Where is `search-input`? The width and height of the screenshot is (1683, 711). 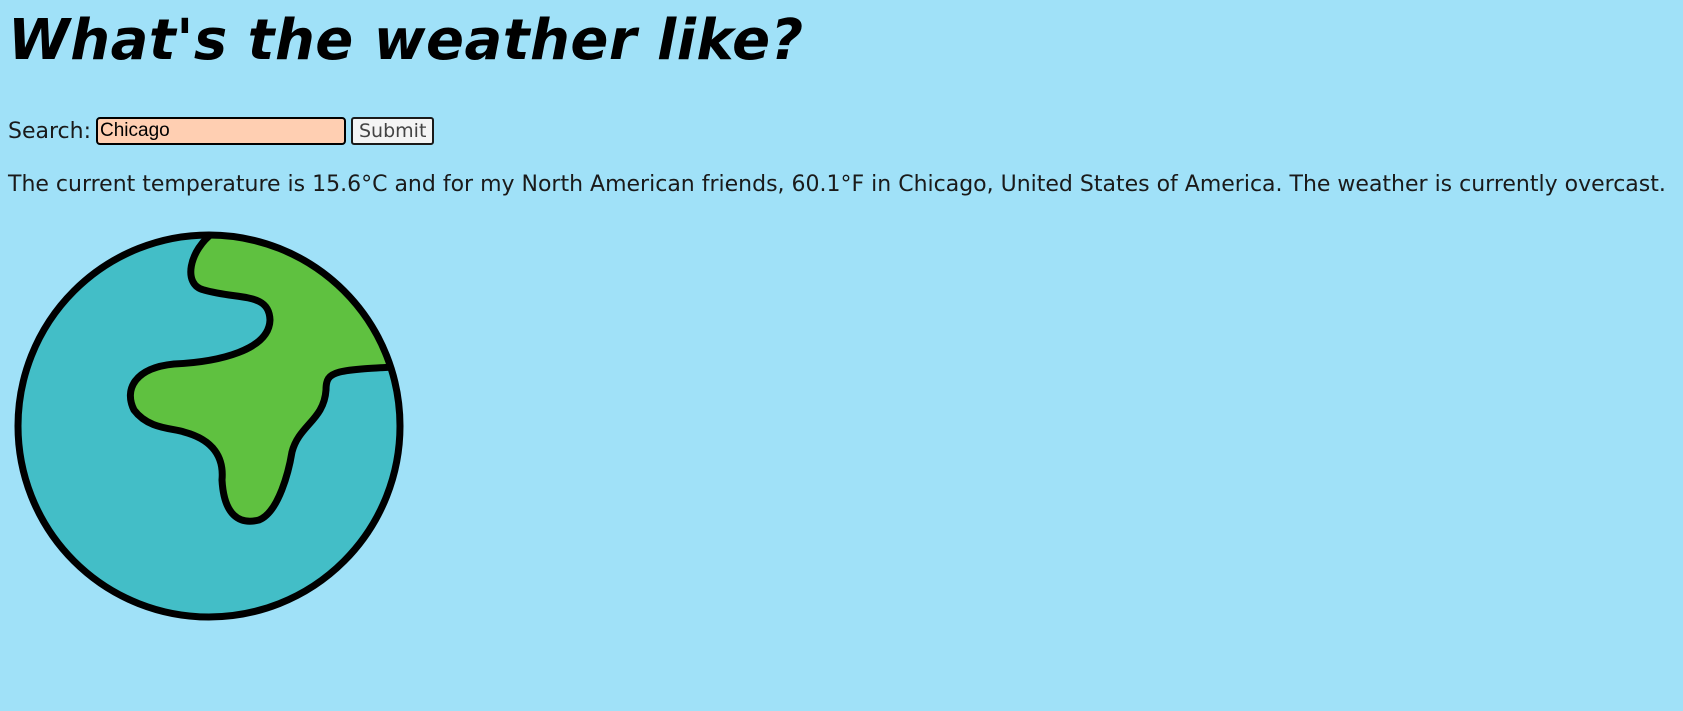 search-input is located at coordinates (221, 131).